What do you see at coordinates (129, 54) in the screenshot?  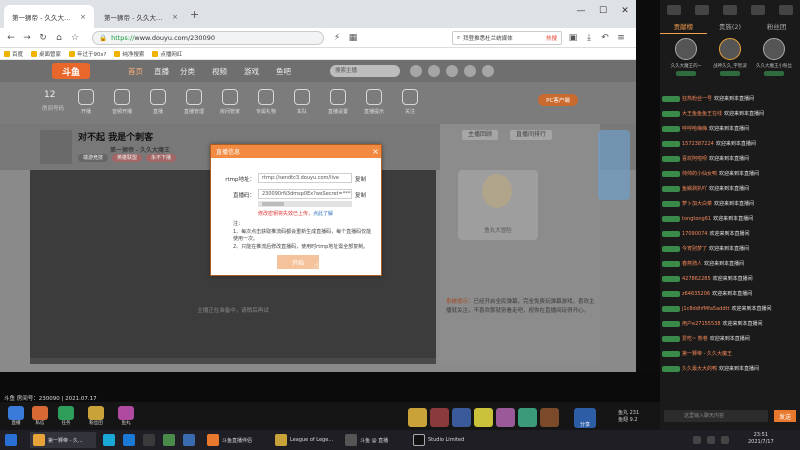 I see `bookmark-item: 纯净搜索` at bounding box center [129, 54].